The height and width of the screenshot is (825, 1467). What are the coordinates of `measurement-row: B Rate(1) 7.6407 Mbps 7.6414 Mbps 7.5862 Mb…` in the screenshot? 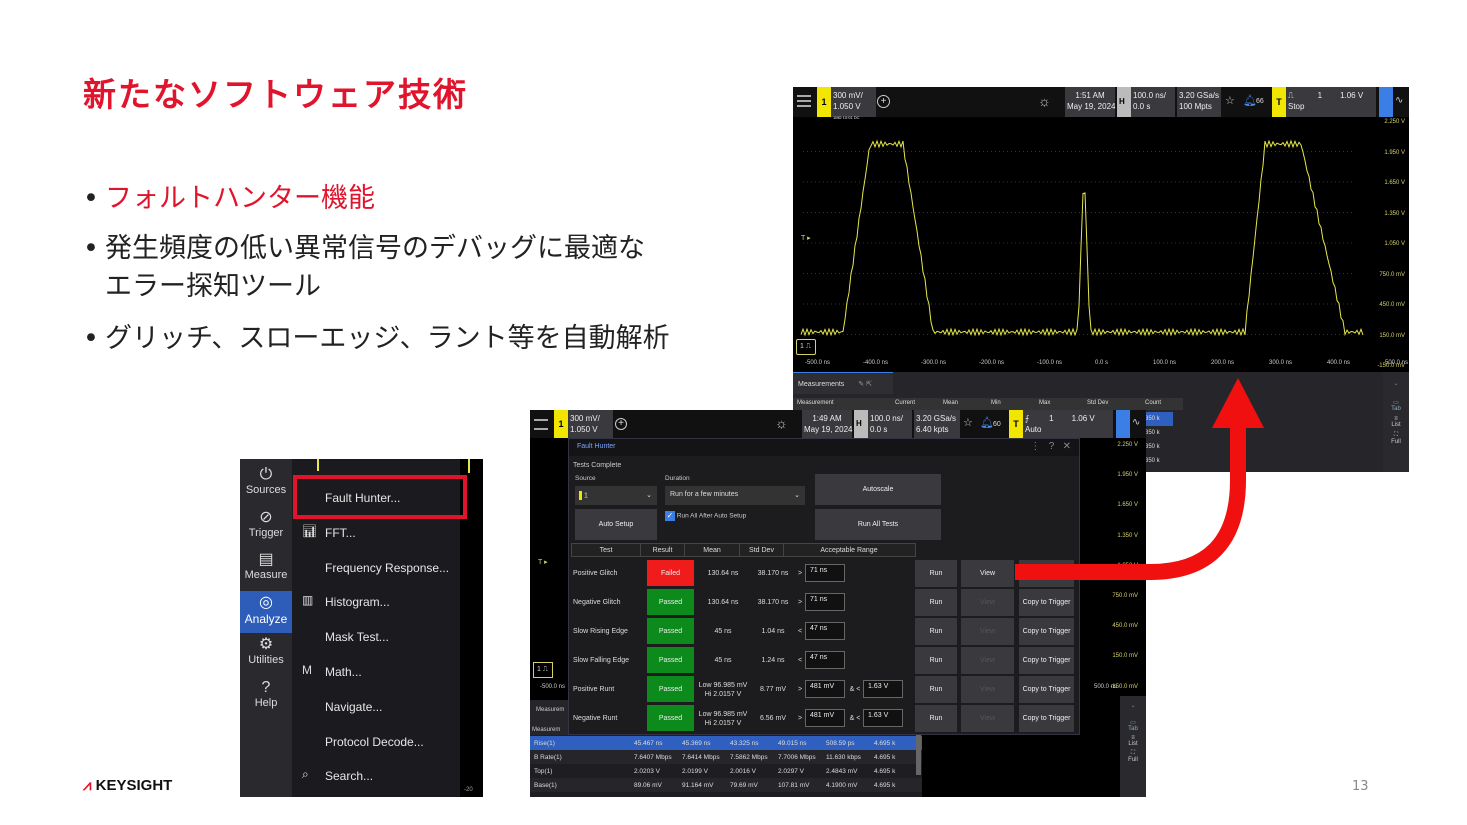 It's located at (726, 757).